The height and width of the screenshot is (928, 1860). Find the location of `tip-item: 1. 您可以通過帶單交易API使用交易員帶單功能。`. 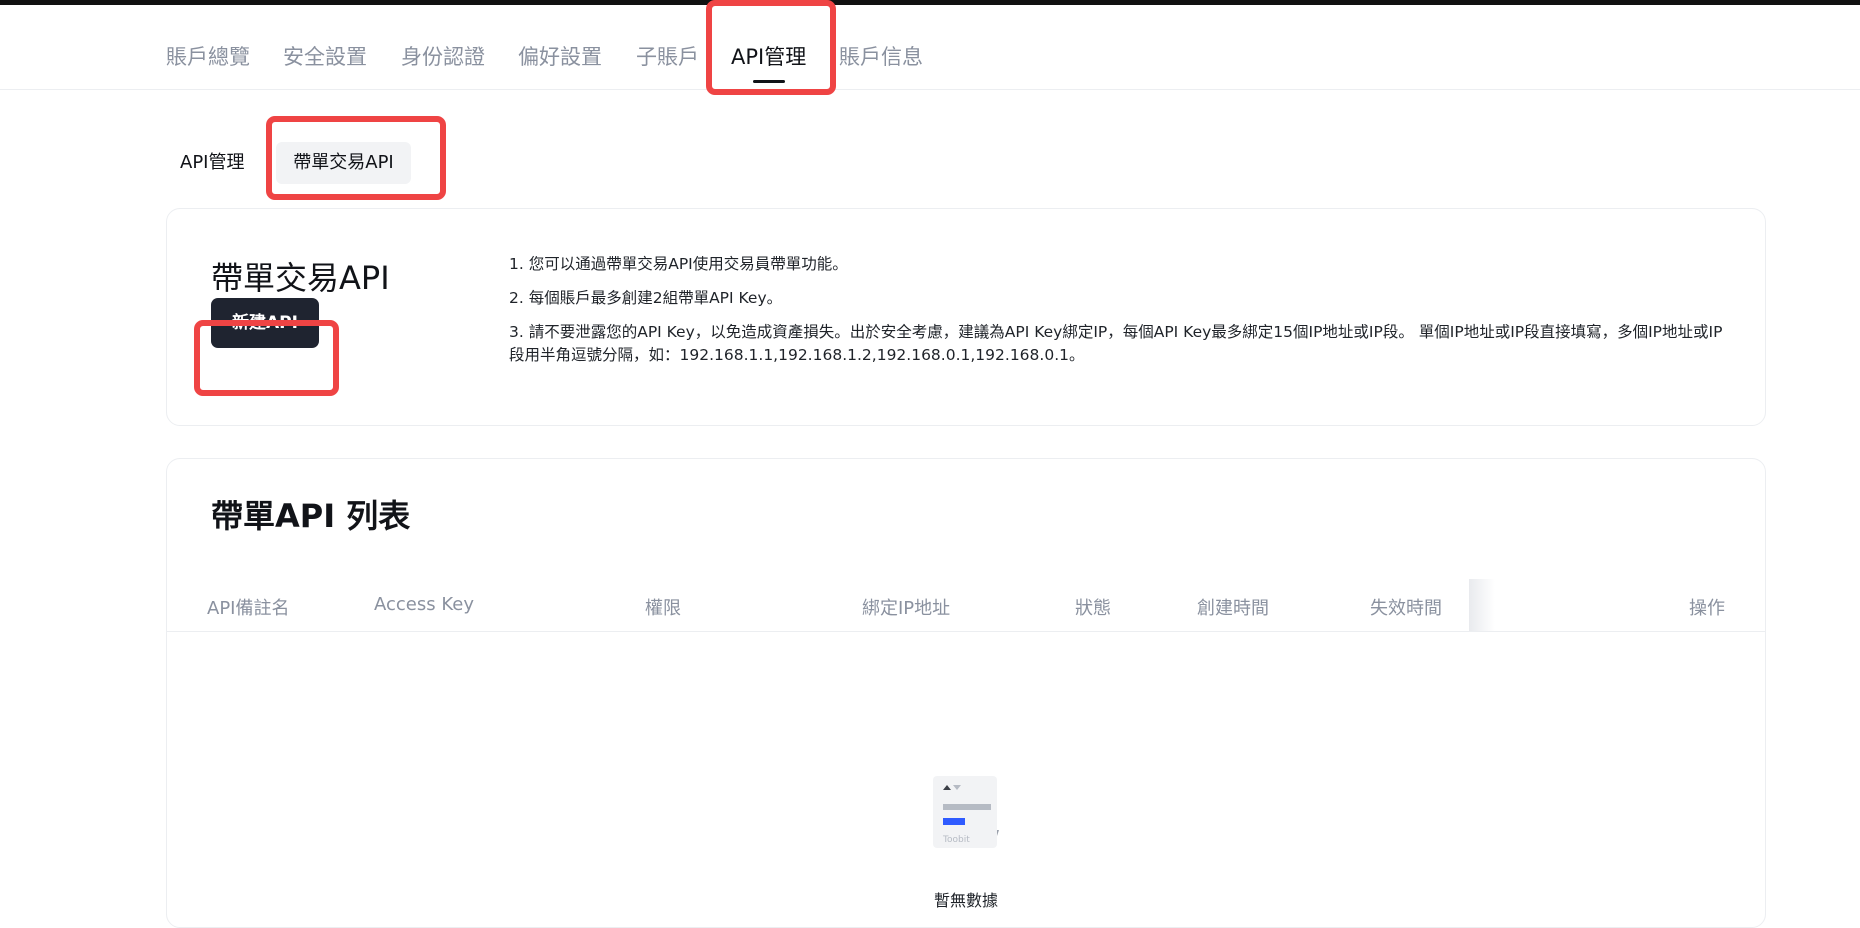

tip-item: 1. 您可以通過帶單交易API使用交易員帶單功能。 is located at coordinates (678, 264).